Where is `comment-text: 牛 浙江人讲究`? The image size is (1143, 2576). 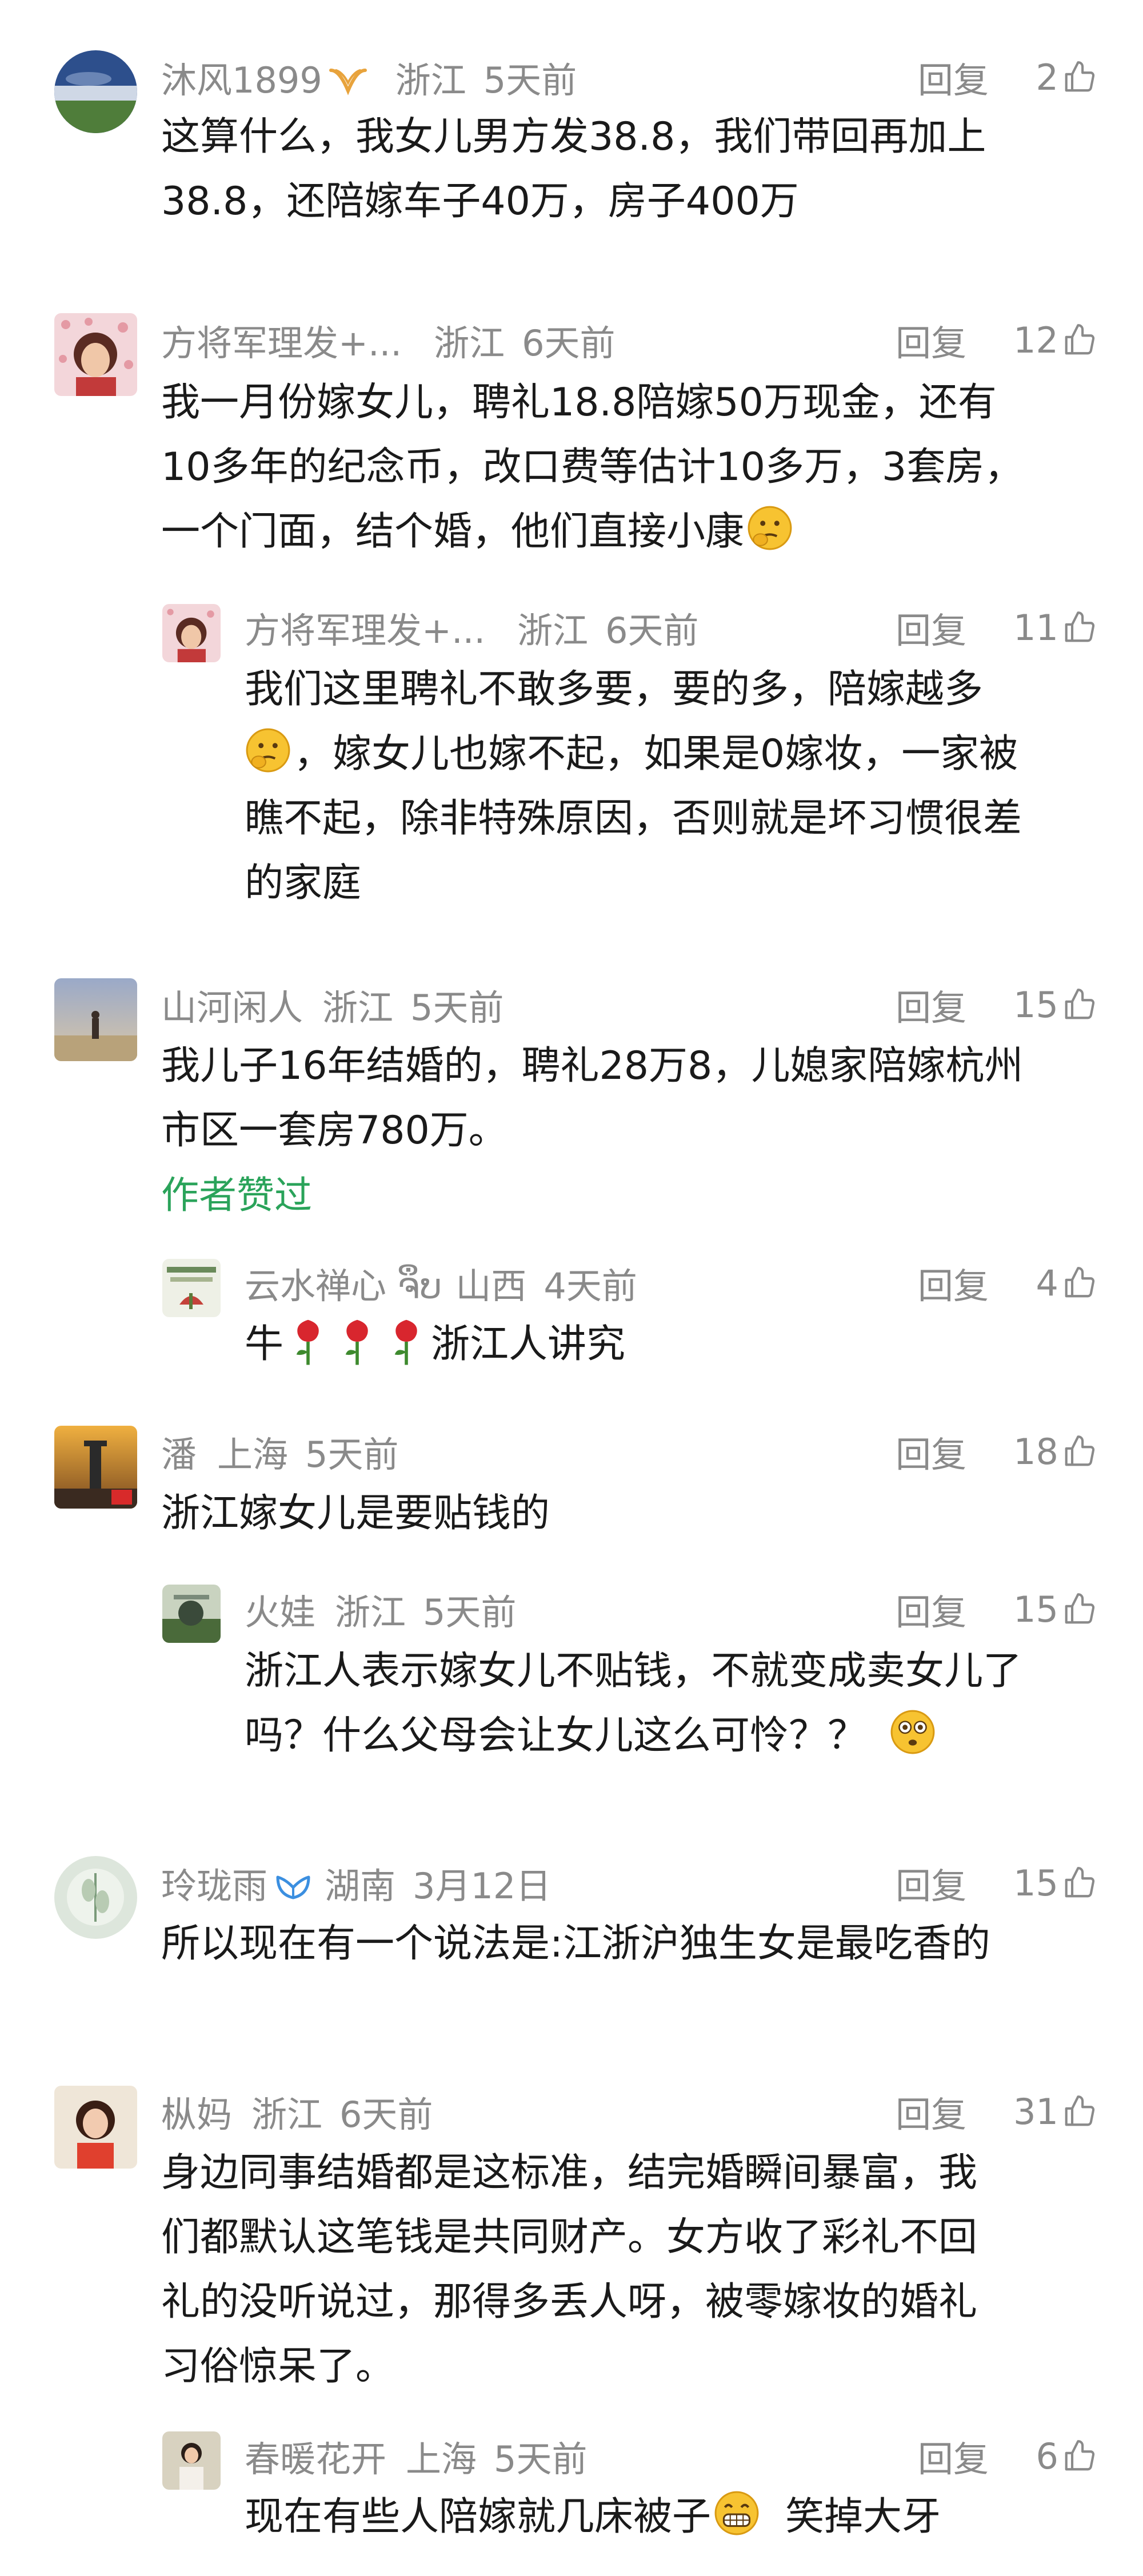 comment-text: 牛 浙江人讲究 is located at coordinates (435, 1344).